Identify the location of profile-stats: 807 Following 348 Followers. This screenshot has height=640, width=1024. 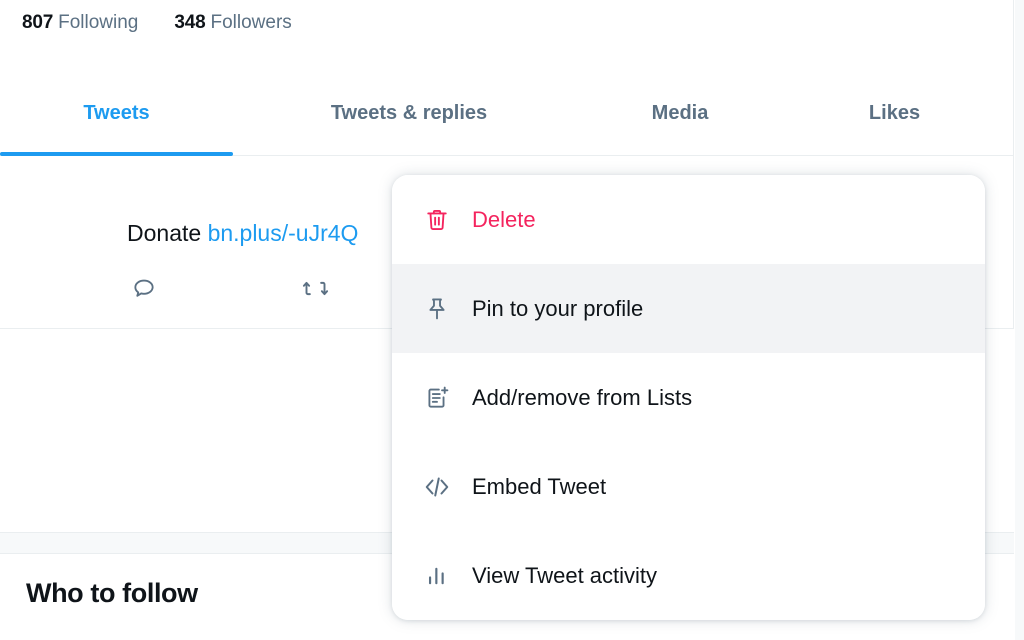
(157, 23).